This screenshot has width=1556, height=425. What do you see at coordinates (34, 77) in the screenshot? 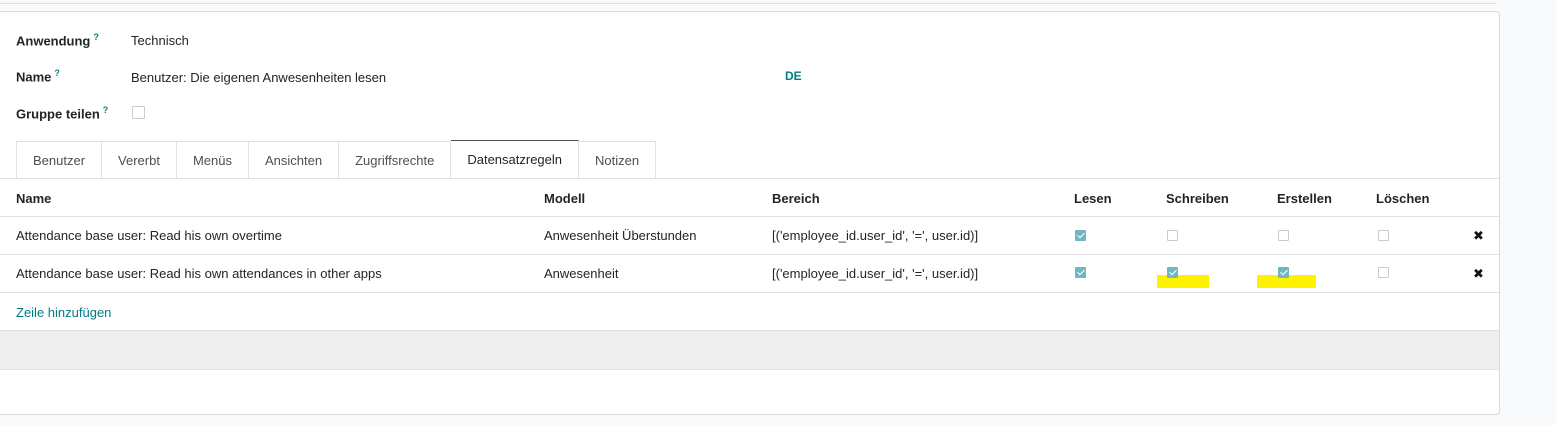
I see `name-label-text: Name` at bounding box center [34, 77].